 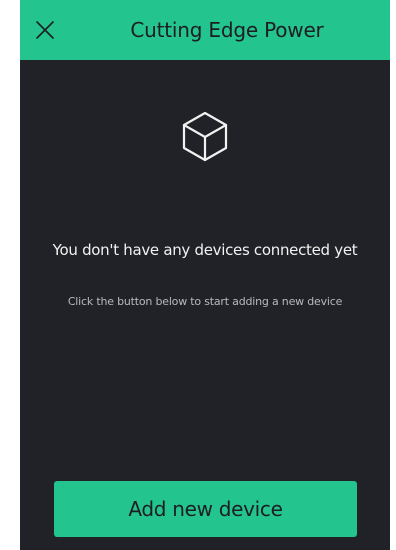 I want to click on page-title: Cutting Edge Power, so click(x=227, y=30).